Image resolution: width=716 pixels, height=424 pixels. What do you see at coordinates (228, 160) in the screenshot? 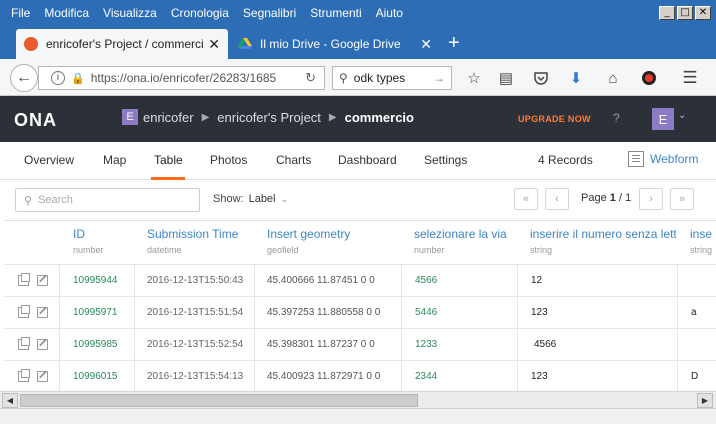
I see `tab-photos: Photos` at bounding box center [228, 160].